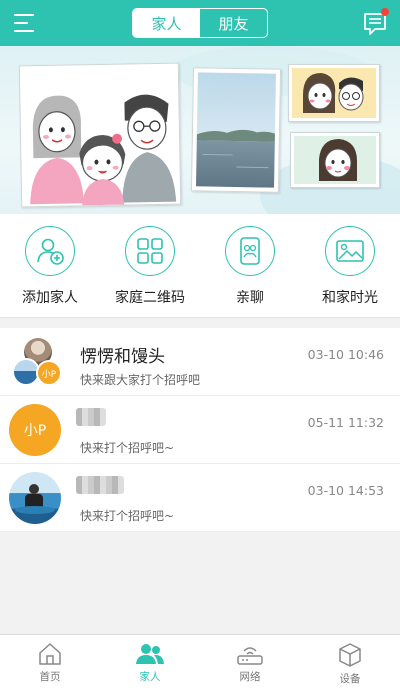 The width and height of the screenshot is (400, 691). What do you see at coordinates (35, 498) in the screenshot?
I see `avatar` at bounding box center [35, 498].